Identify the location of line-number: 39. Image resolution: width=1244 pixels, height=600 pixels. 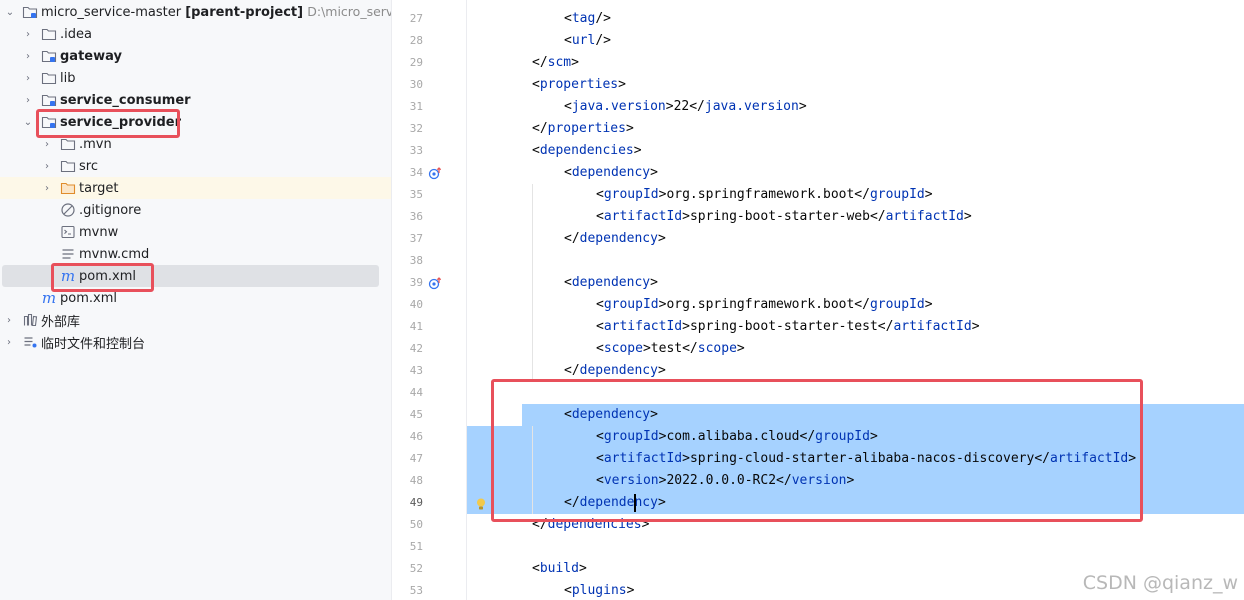
(416, 282).